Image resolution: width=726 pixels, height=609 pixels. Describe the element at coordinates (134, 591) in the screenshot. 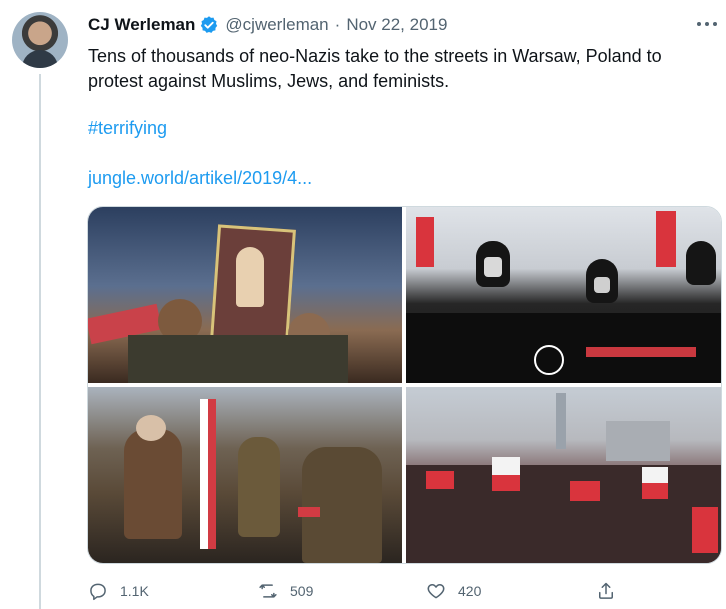

I see `reply-count: 1.1K` at that location.